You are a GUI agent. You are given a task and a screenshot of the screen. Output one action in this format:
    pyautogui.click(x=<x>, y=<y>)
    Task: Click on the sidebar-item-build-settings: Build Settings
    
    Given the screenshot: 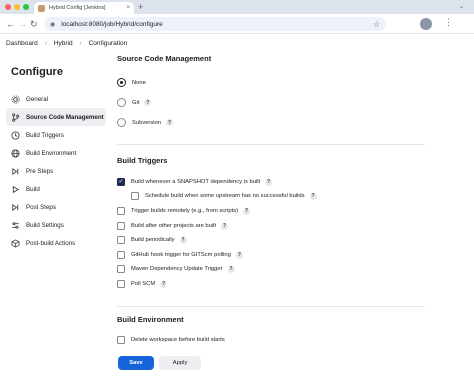 What is the action you would take?
    pyautogui.click(x=56, y=225)
    